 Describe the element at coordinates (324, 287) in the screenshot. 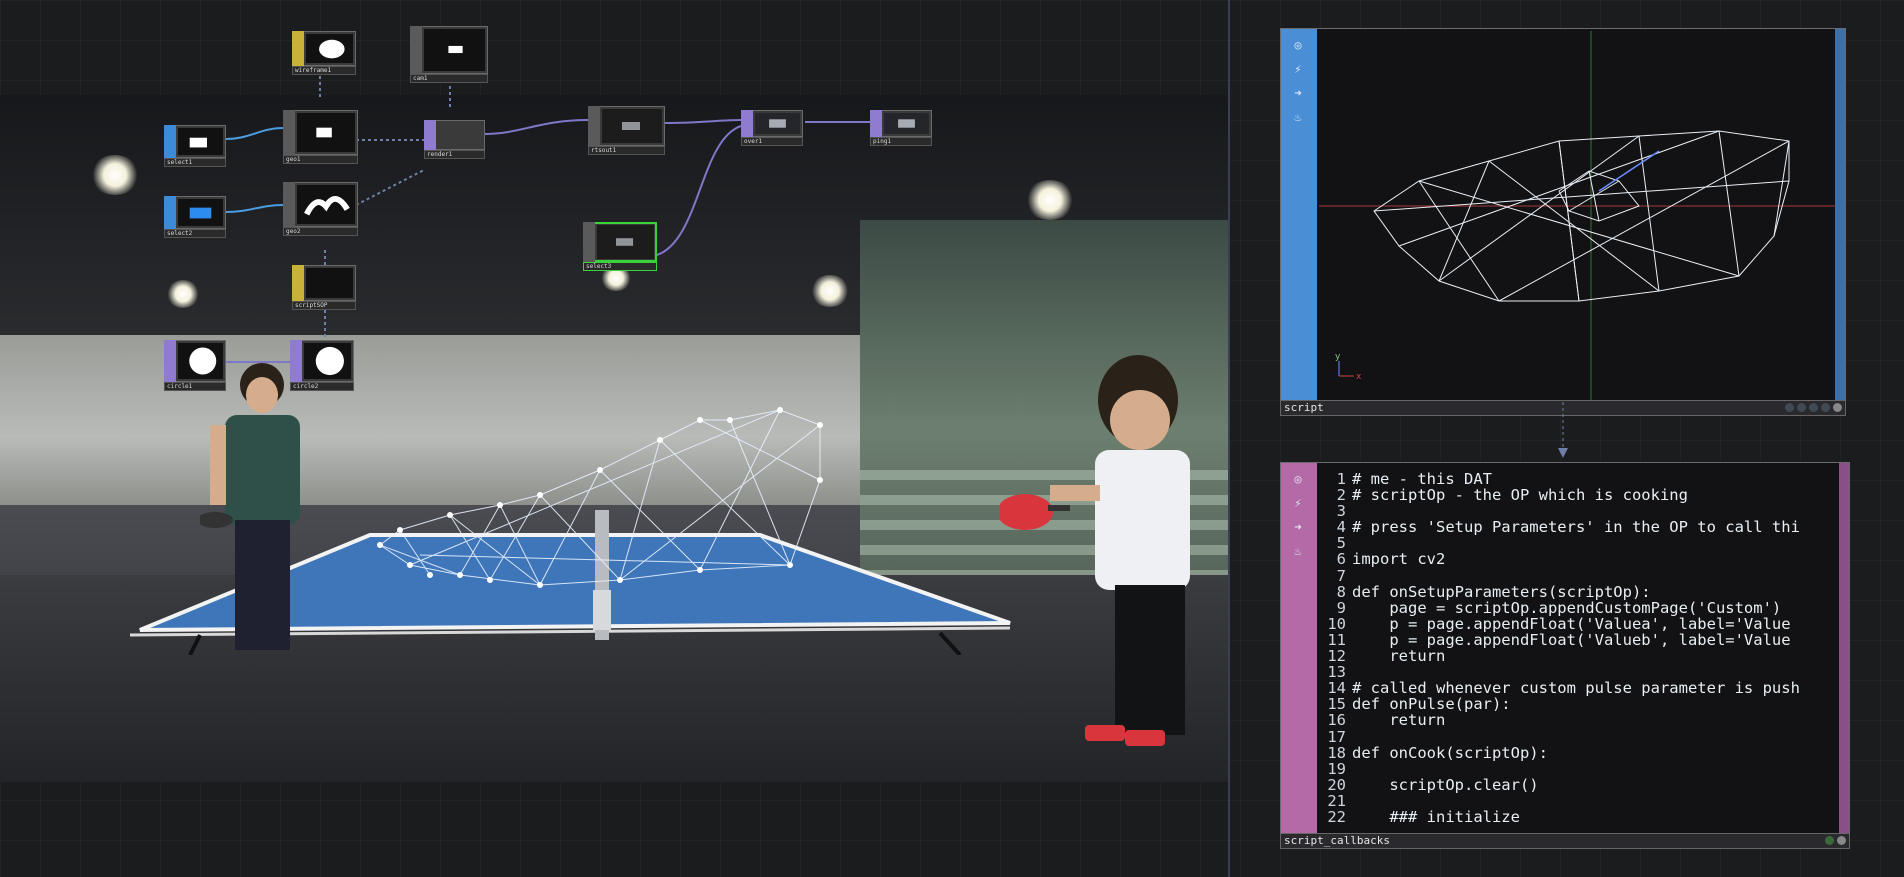

I see `node-script-sop: scriptSOP` at that location.